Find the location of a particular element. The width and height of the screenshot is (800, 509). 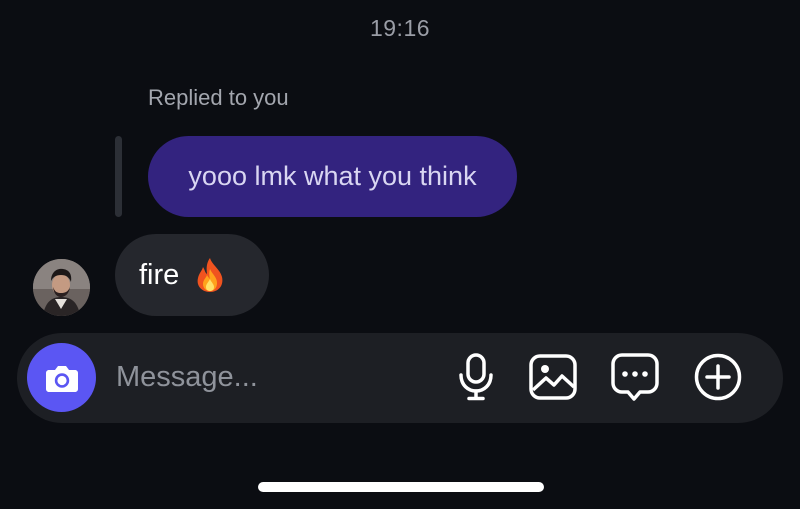

incoming-message-bubble: fire is located at coordinates (192, 275).